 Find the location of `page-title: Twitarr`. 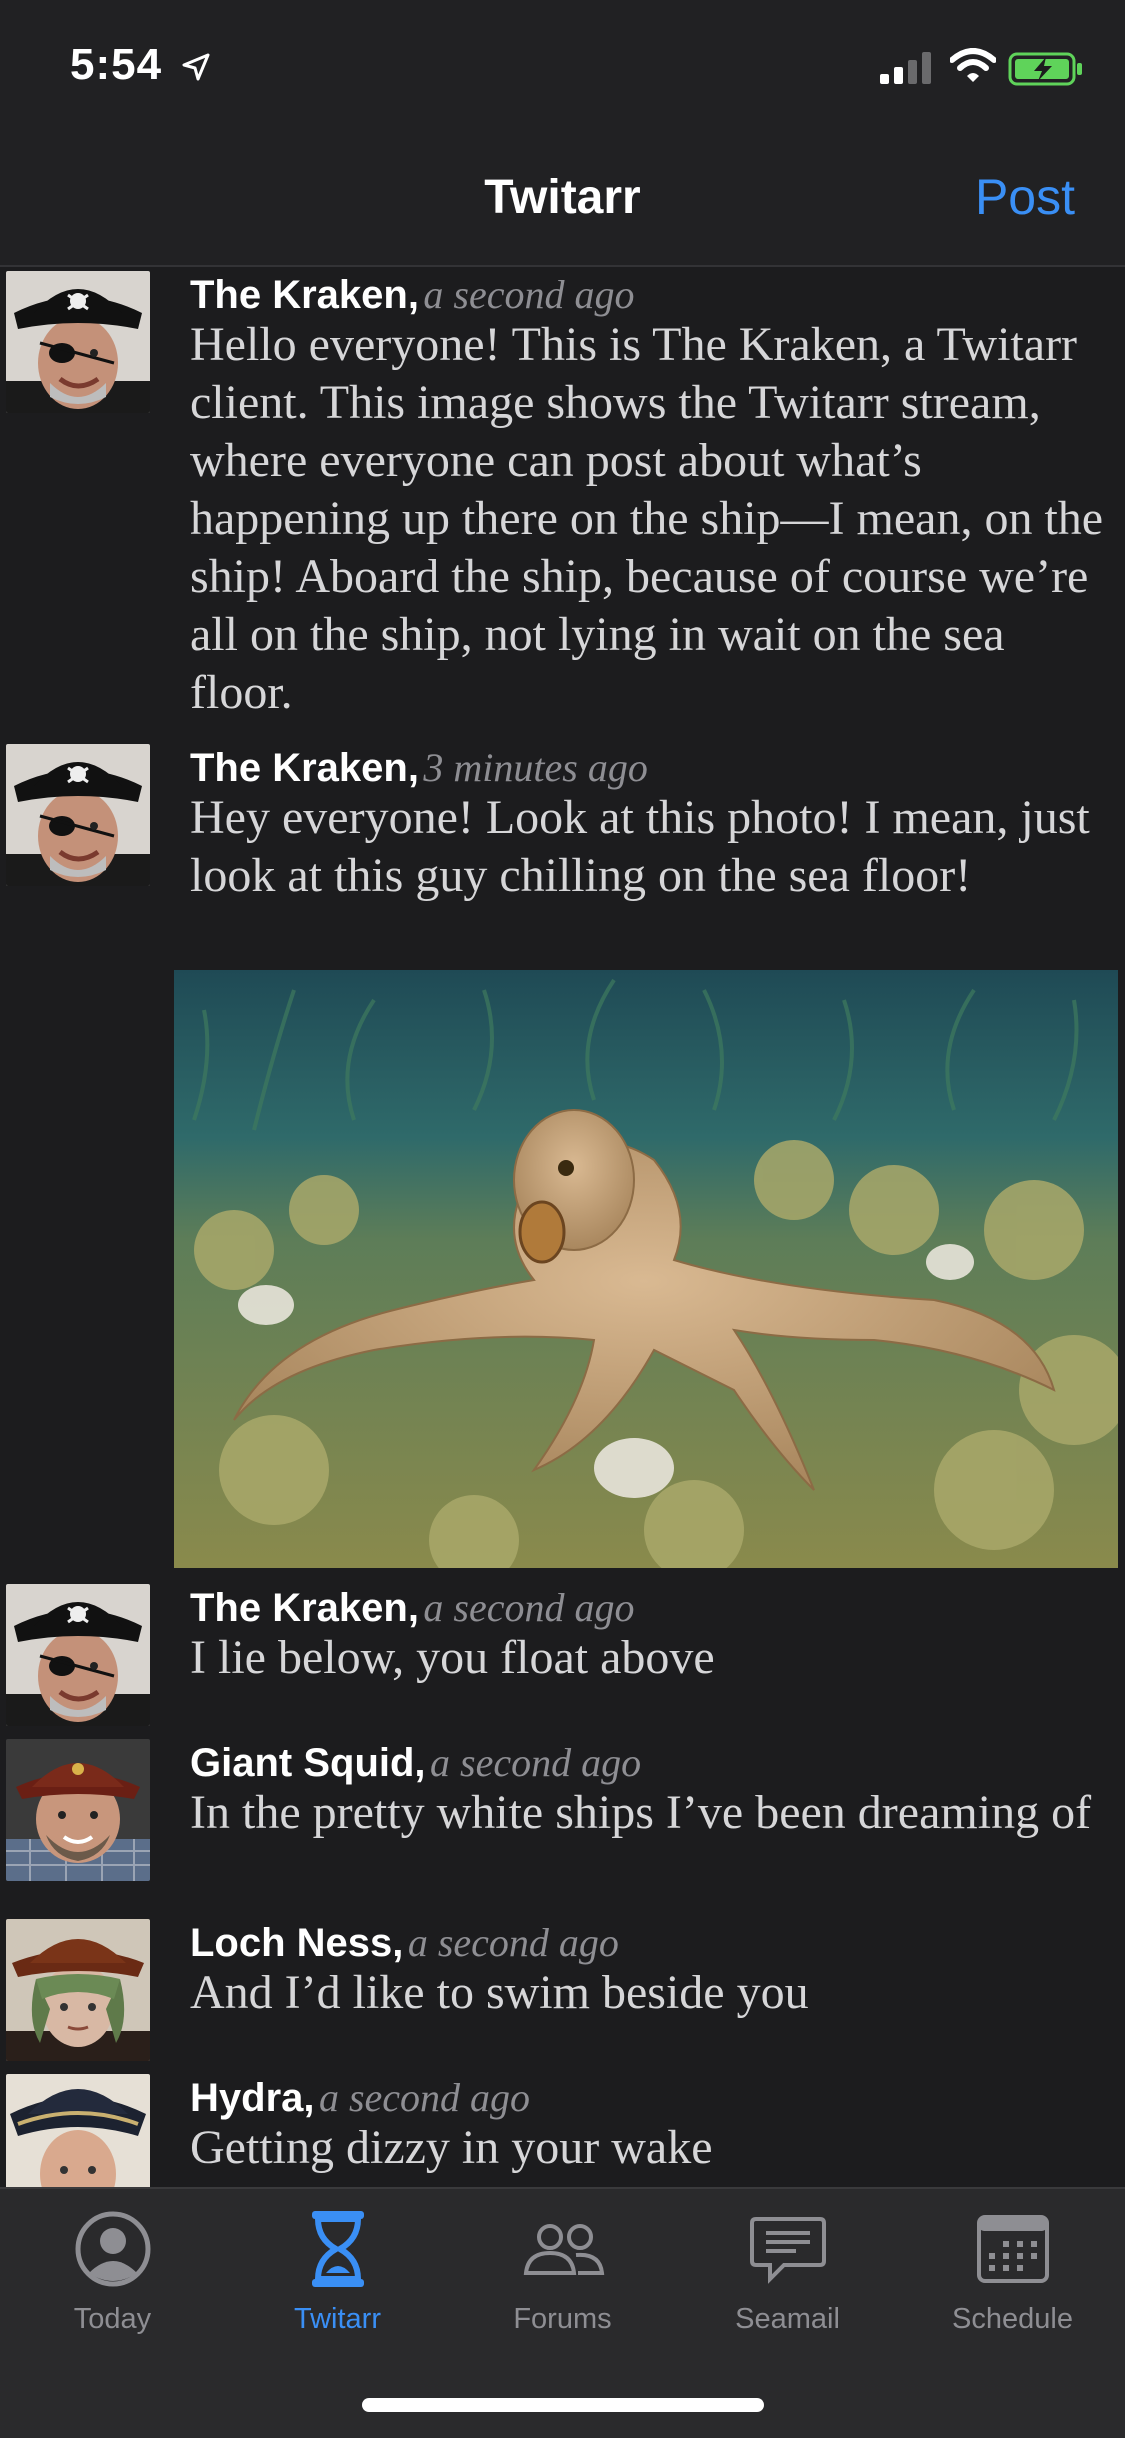

page-title: Twitarr is located at coordinates (562, 197).